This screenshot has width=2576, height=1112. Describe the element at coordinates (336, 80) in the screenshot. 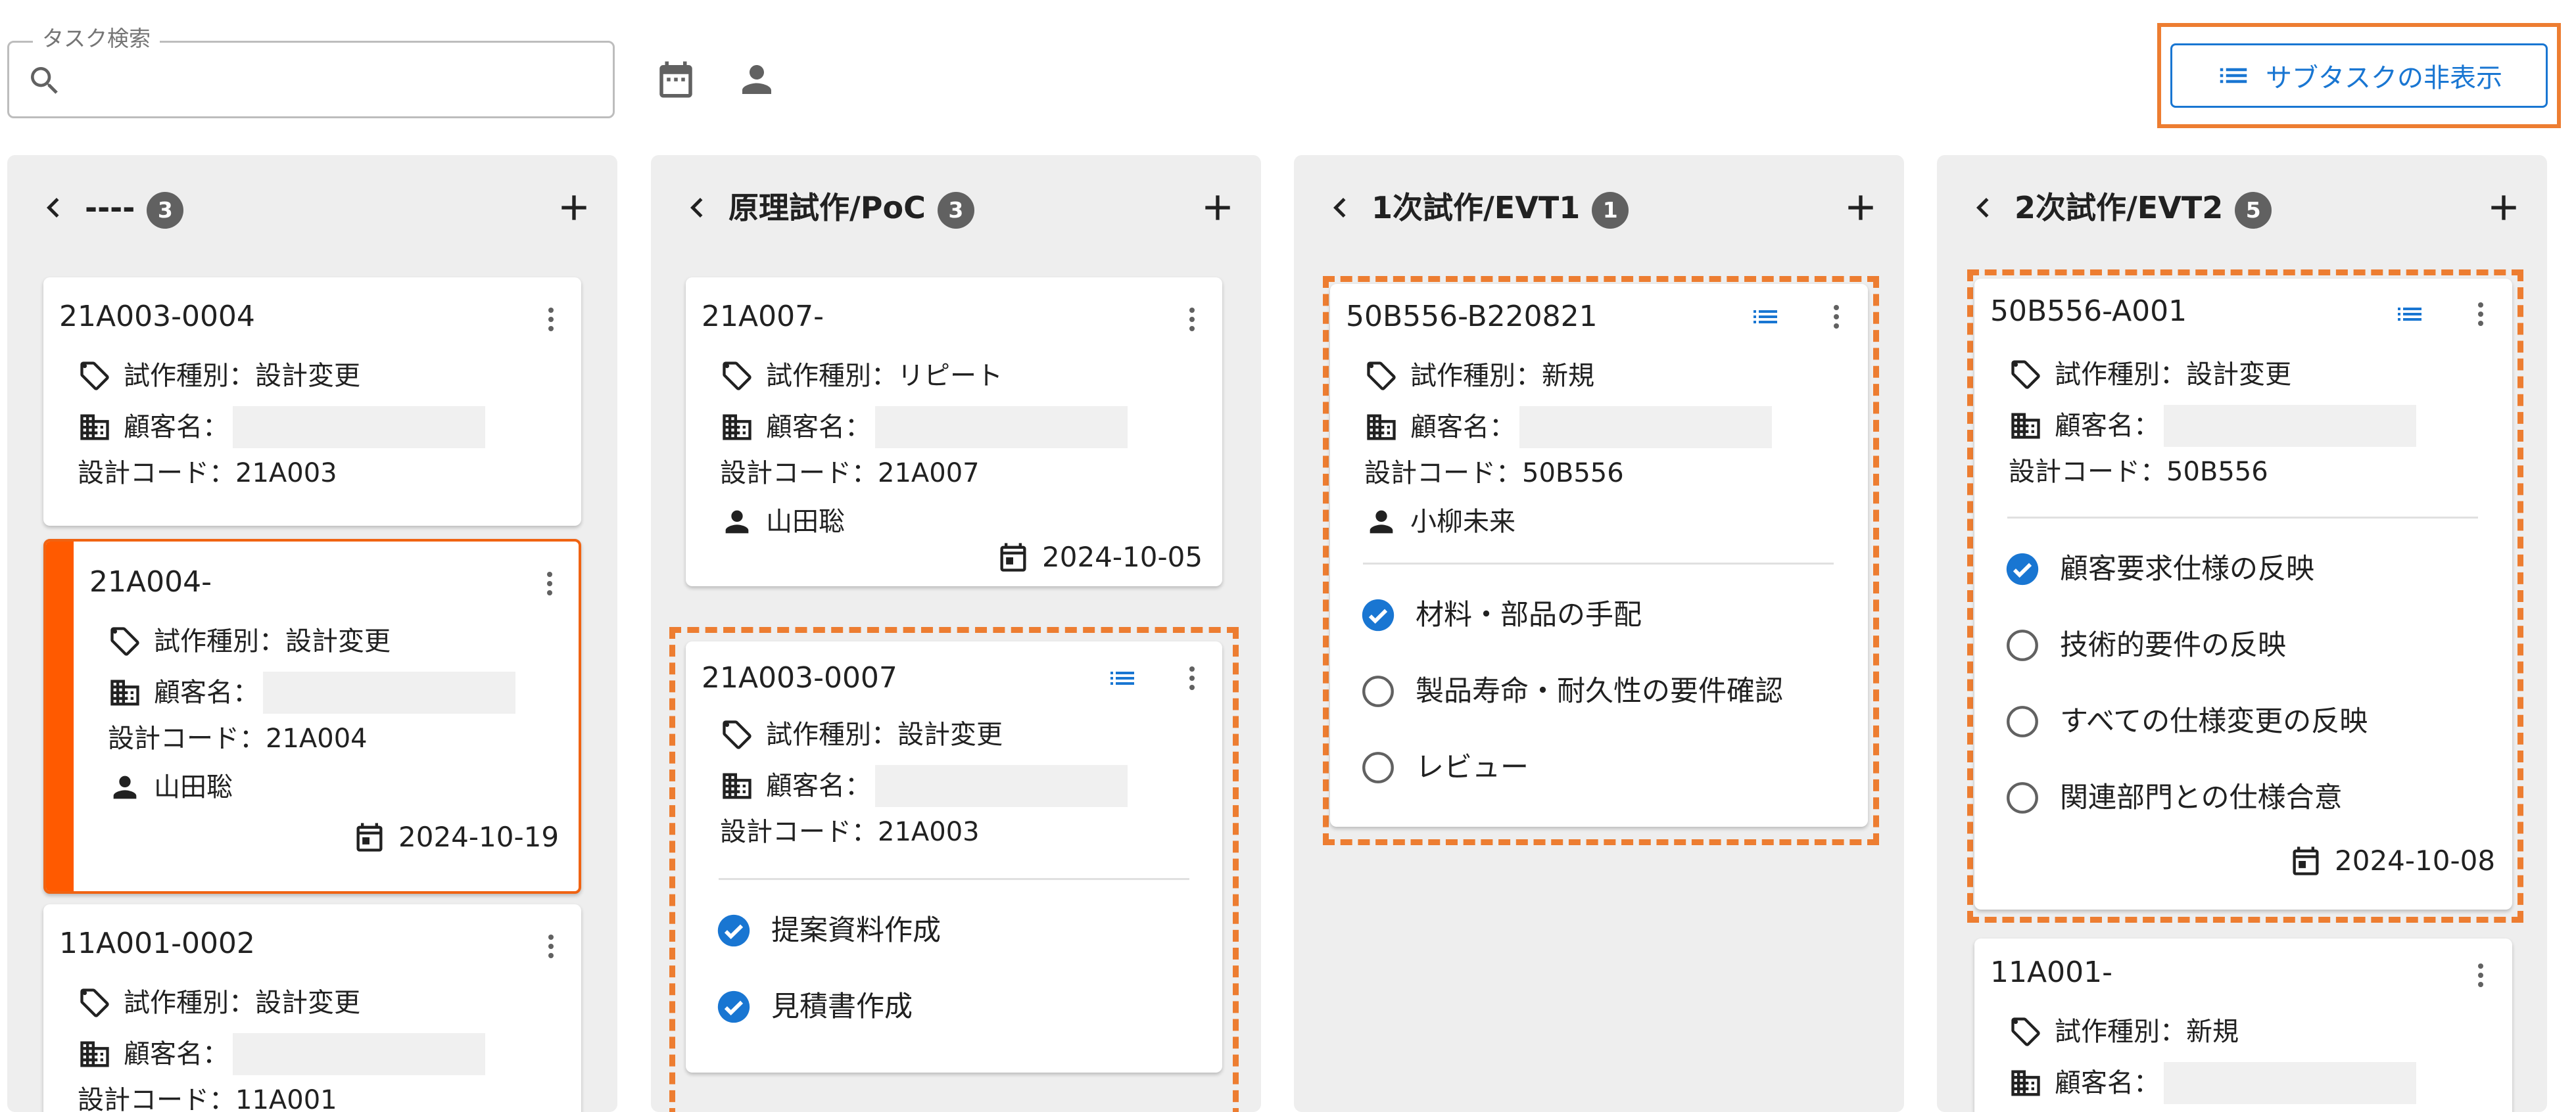

I see `search-input` at that location.